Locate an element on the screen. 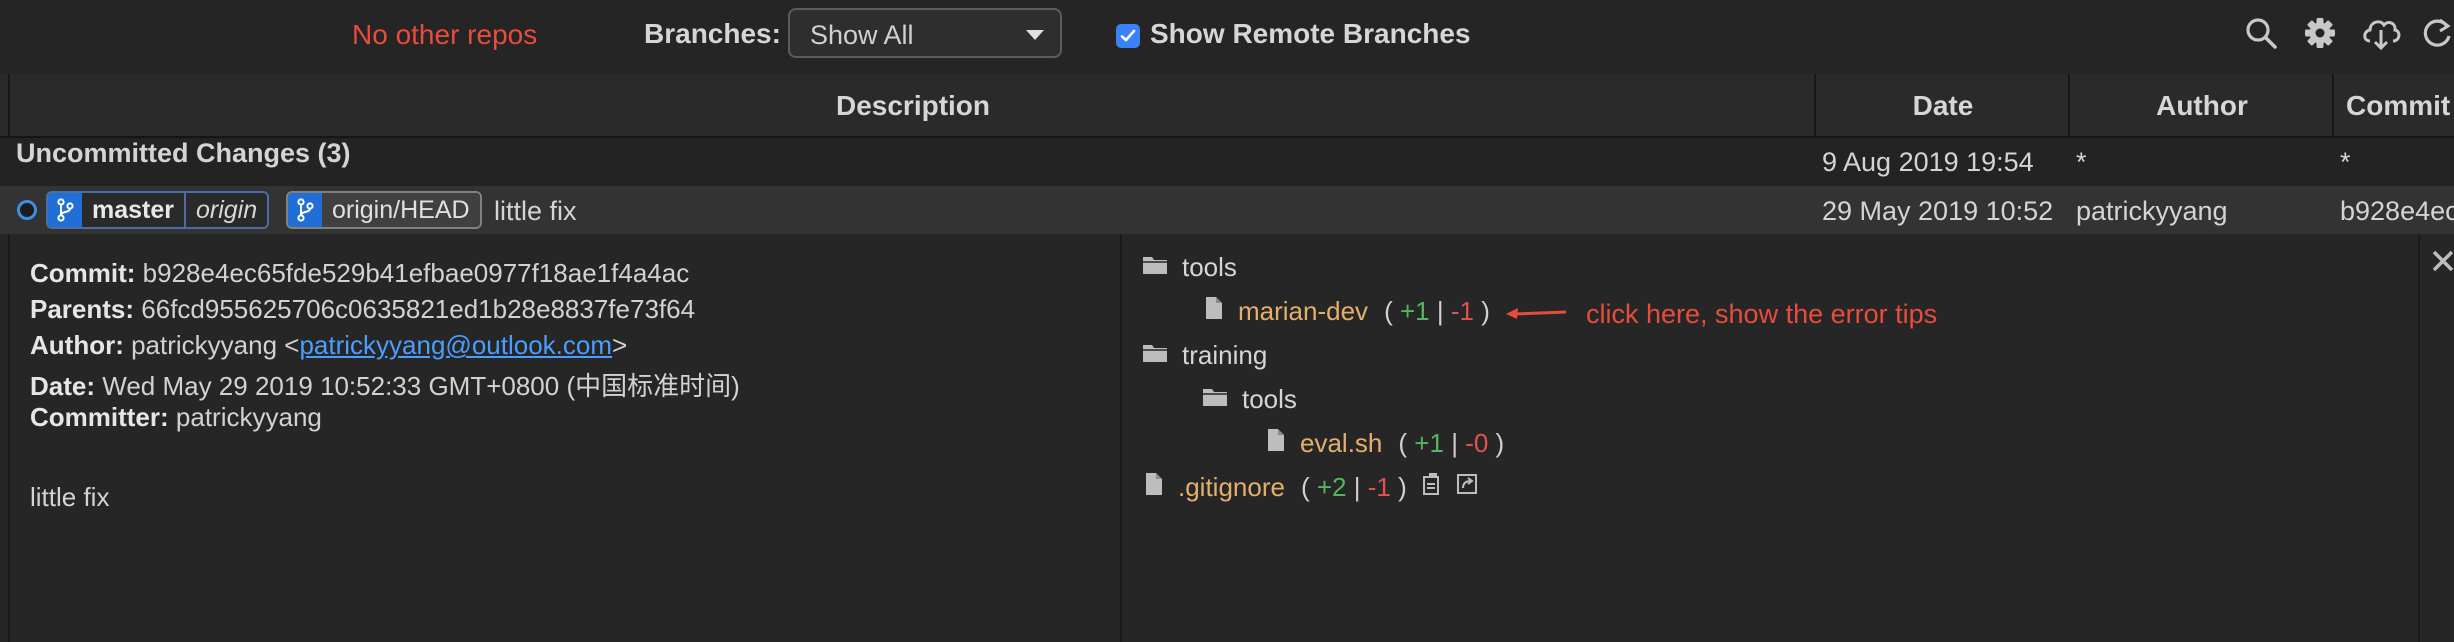 This screenshot has width=2454, height=642. close-icon is located at coordinates (2442, 263).